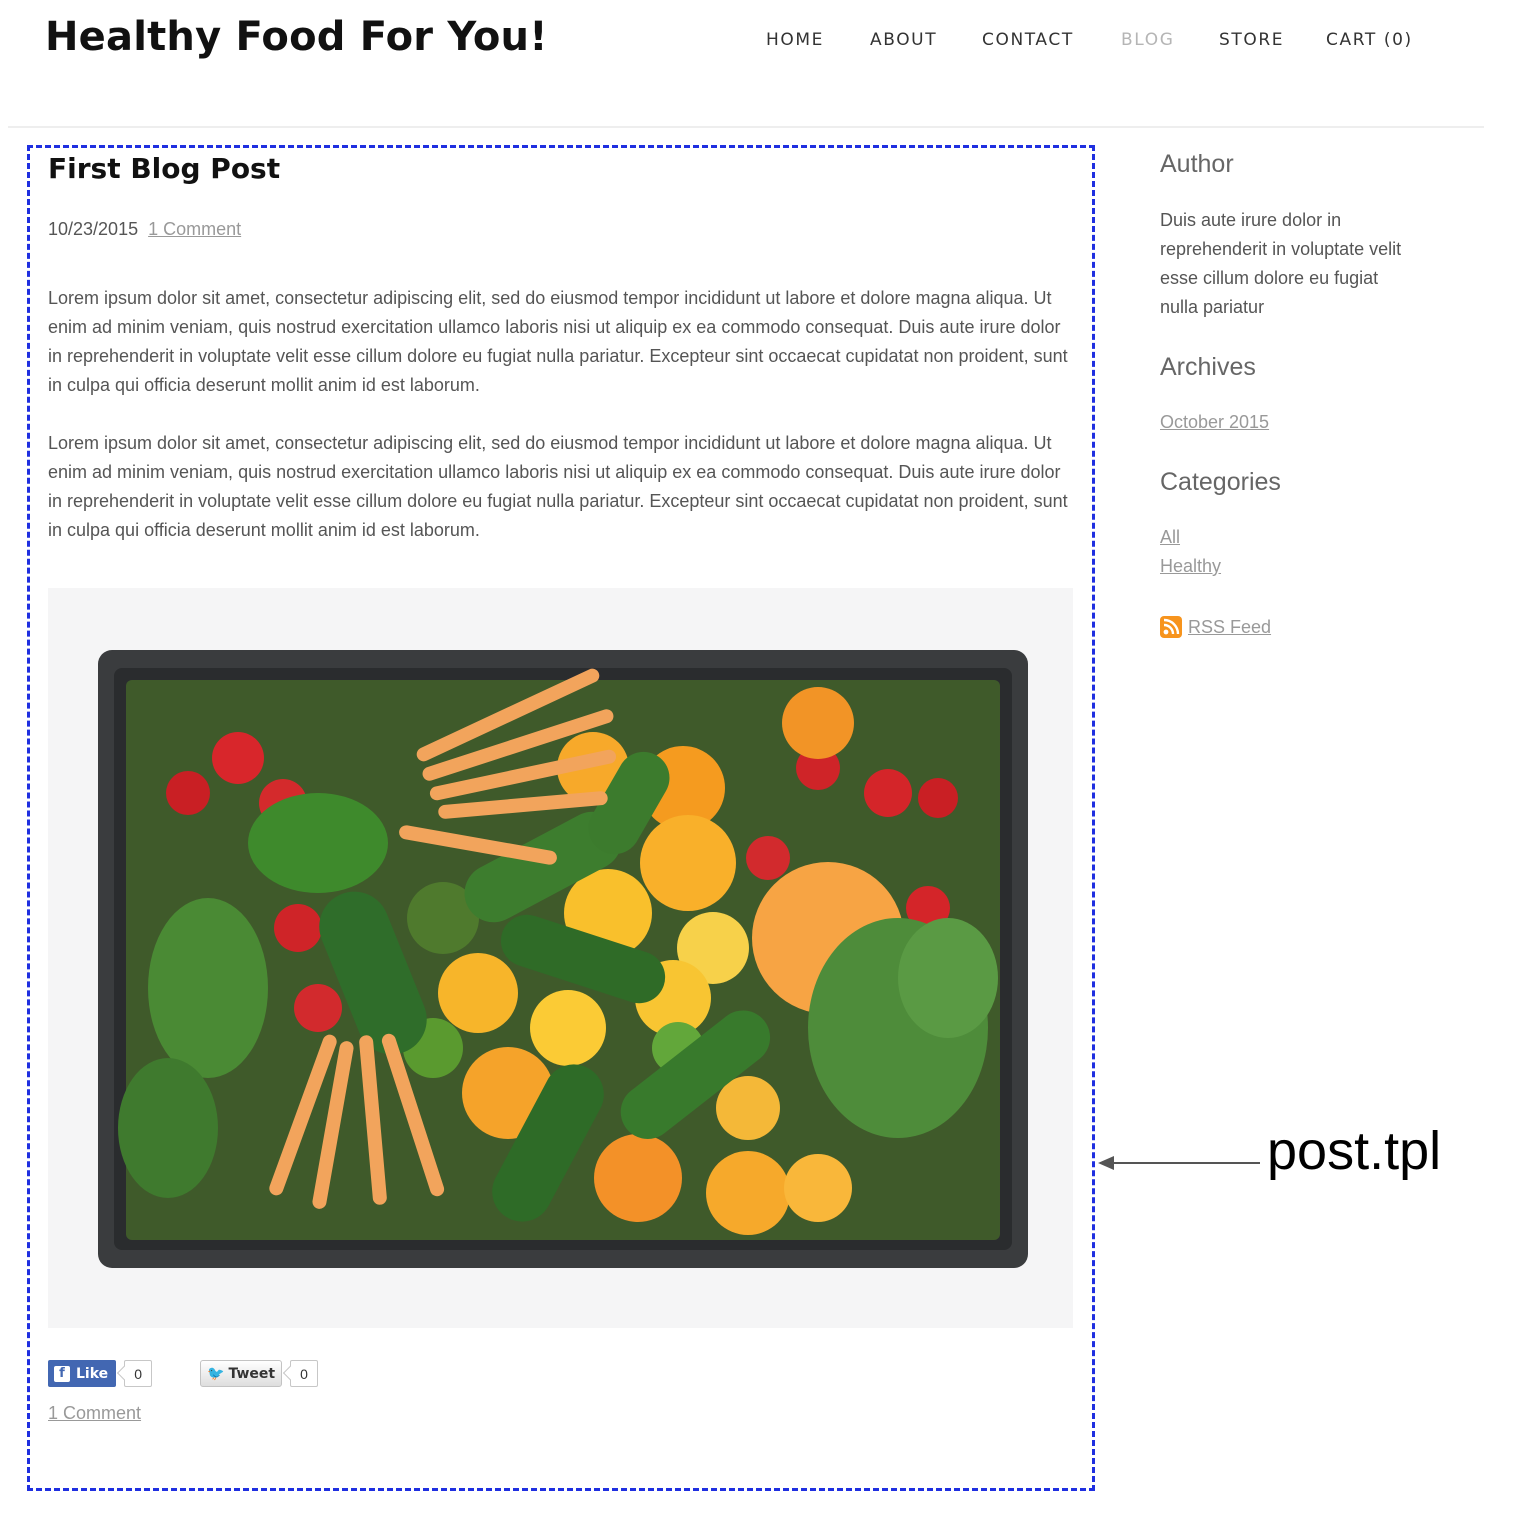  Describe the element at coordinates (138, 1373) in the screenshot. I see `facebook-like-count: 0` at that location.